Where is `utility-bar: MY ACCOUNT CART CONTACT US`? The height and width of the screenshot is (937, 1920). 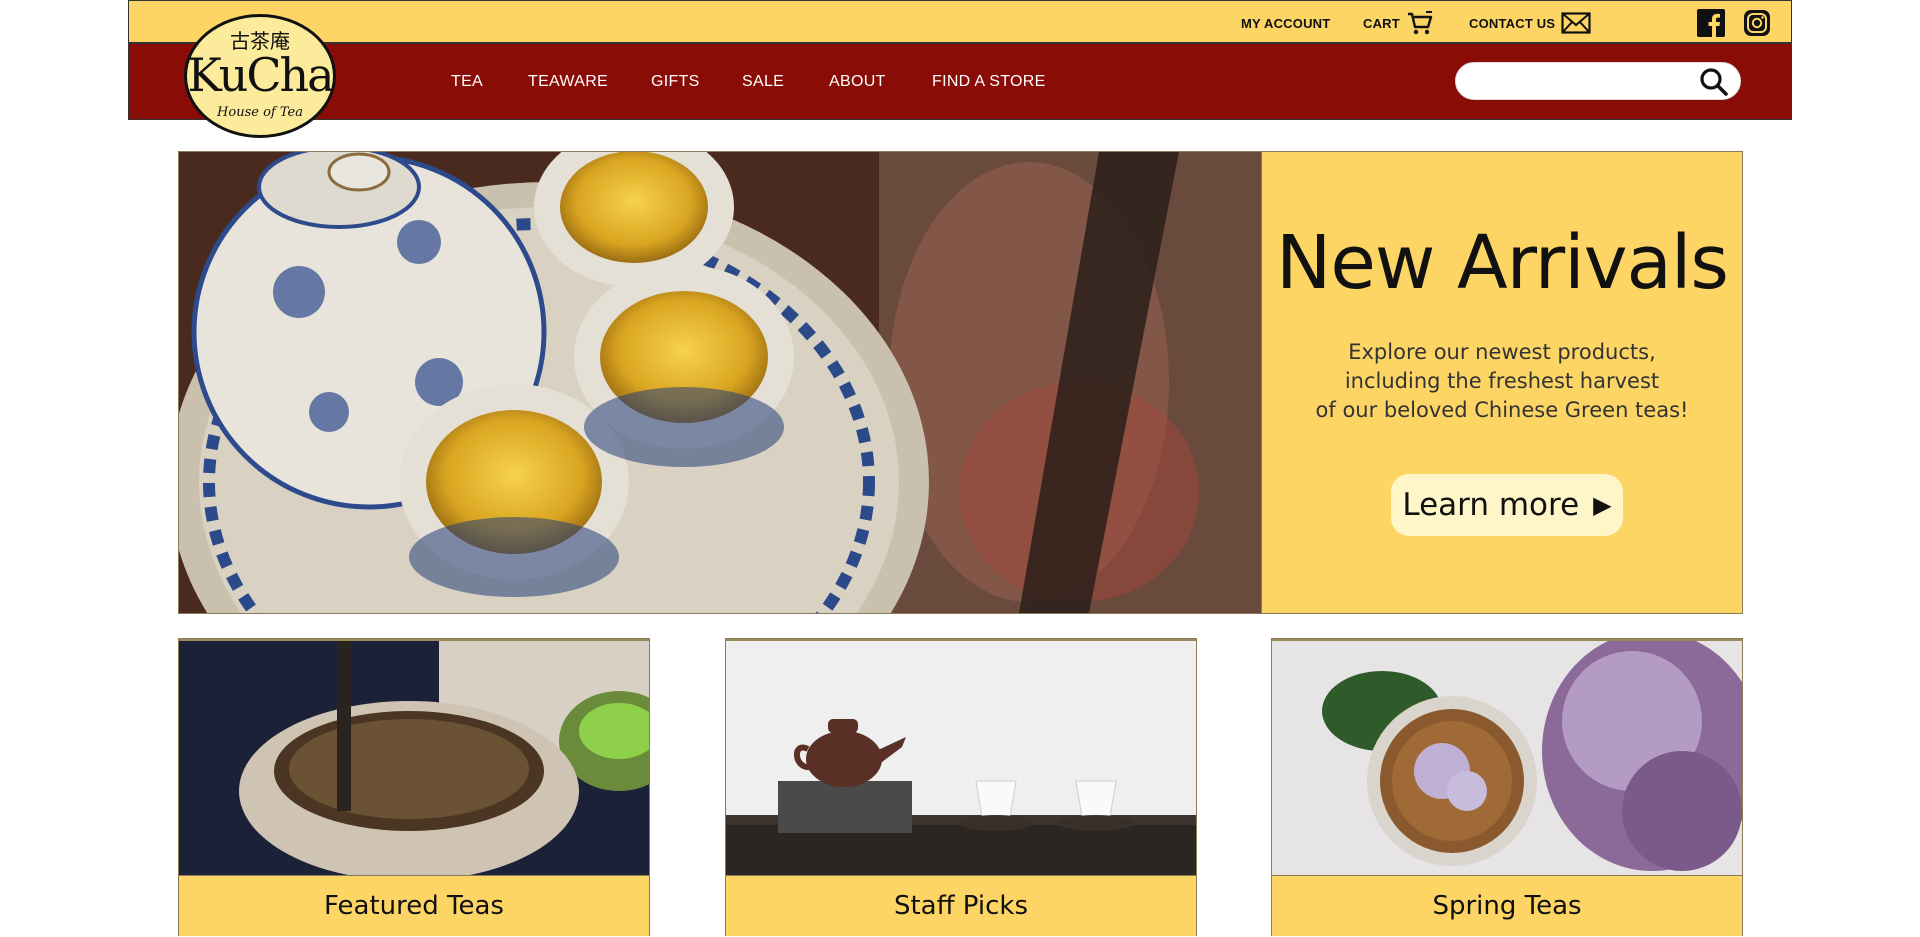 utility-bar: MY ACCOUNT CART CONTACT US is located at coordinates (960, 22).